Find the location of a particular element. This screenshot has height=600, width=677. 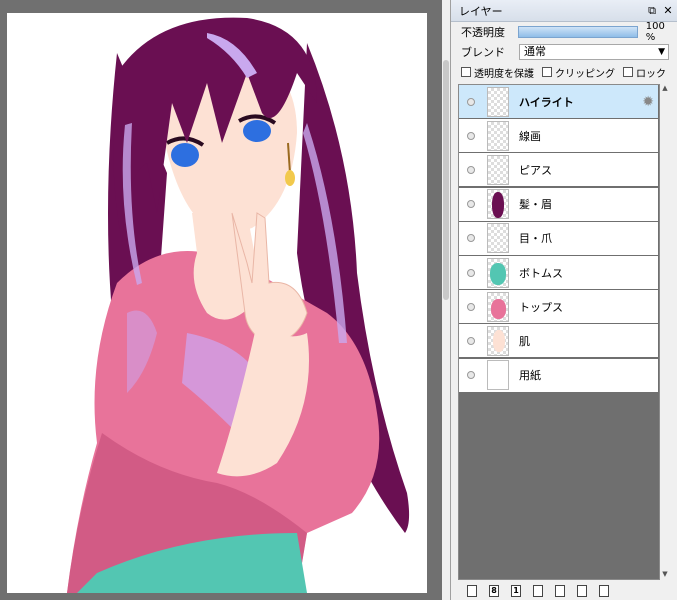

preserve-opacity-checkbox: 透明度を保護 is located at coordinates (497, 72).